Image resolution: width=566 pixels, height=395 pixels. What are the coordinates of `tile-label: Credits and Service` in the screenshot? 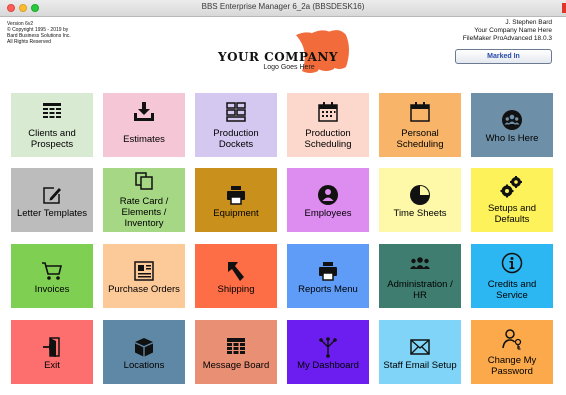 It's located at (512, 290).